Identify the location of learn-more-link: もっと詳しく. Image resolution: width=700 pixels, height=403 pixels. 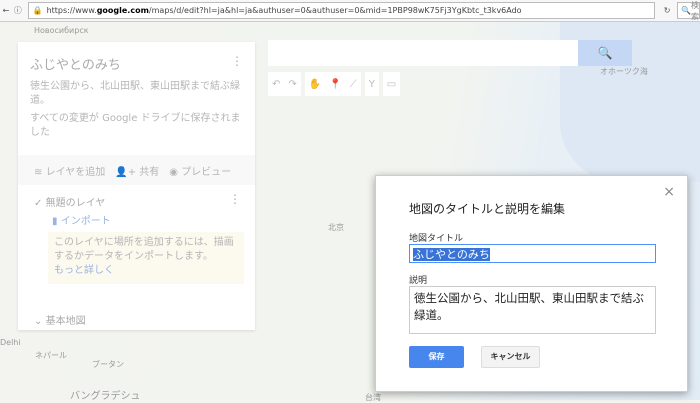
(146, 271).